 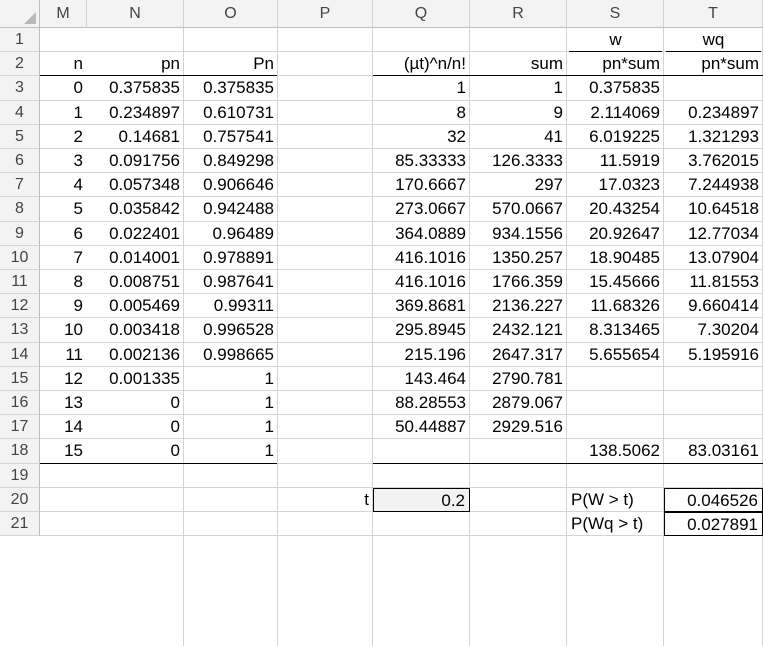 I want to click on cell-wq-value: 12.77034, so click(x=713, y=234).